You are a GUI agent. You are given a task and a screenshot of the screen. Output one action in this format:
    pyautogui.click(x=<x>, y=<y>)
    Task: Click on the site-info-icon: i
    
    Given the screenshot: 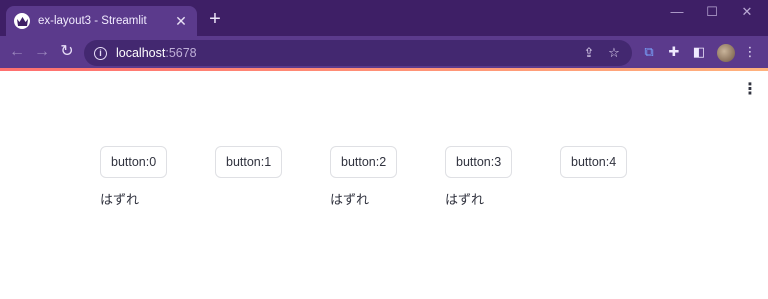 What is the action you would take?
    pyautogui.click(x=100, y=53)
    